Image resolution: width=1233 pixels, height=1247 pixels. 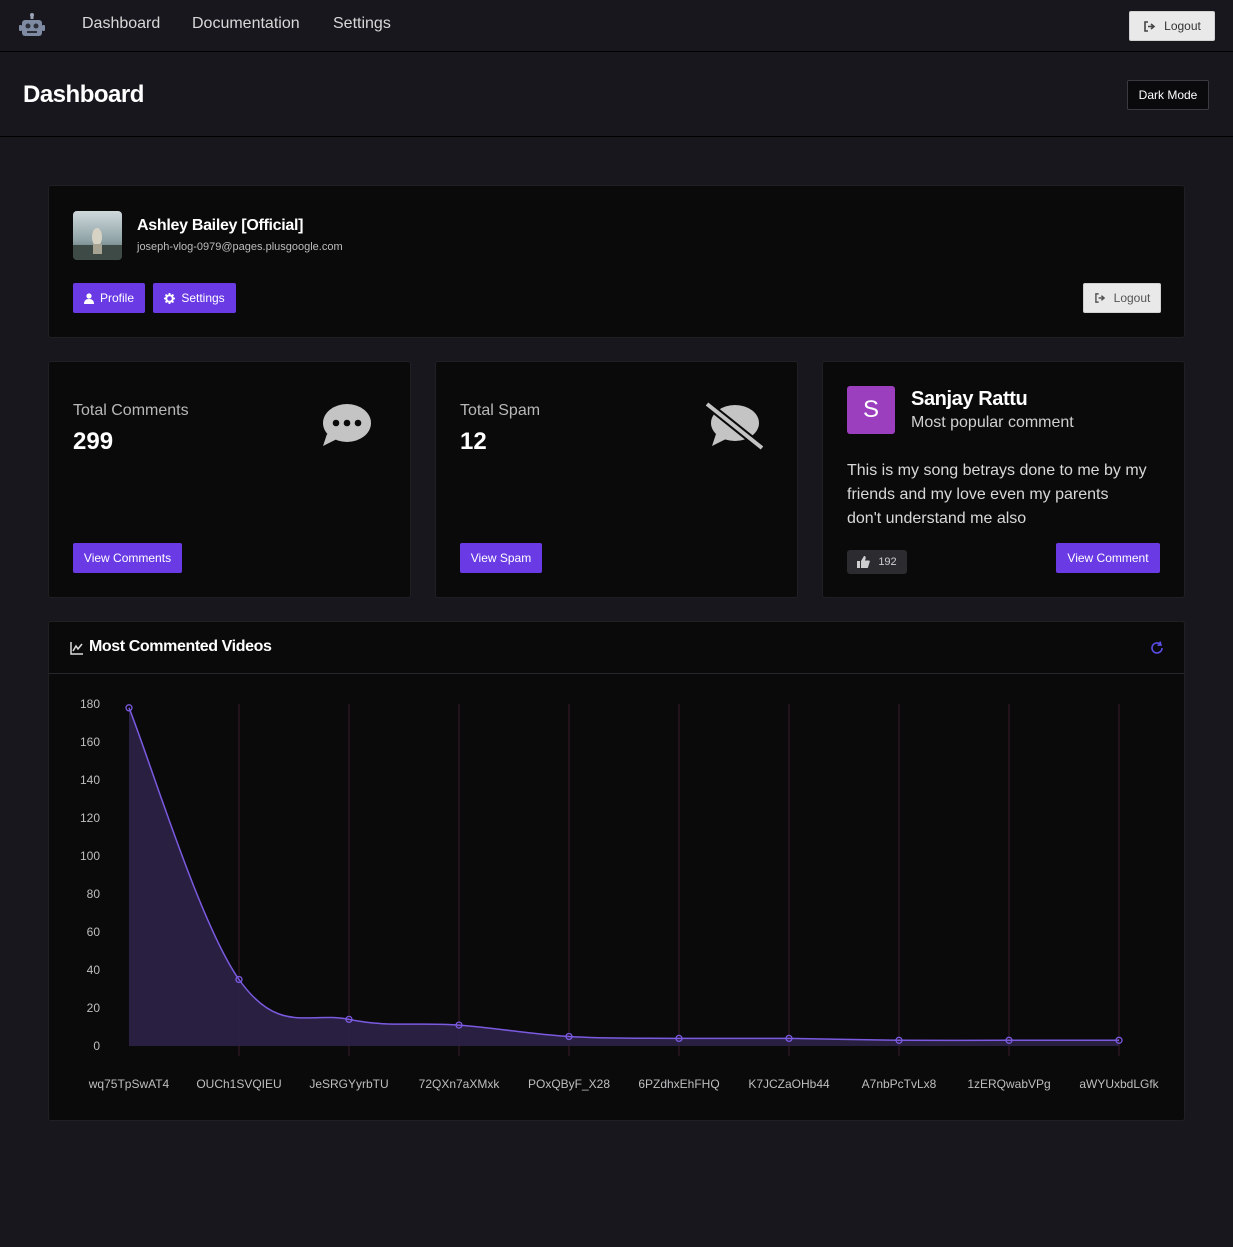 What do you see at coordinates (969, 399) in the screenshot?
I see `commenter-name: Sanjay Rattu` at bounding box center [969, 399].